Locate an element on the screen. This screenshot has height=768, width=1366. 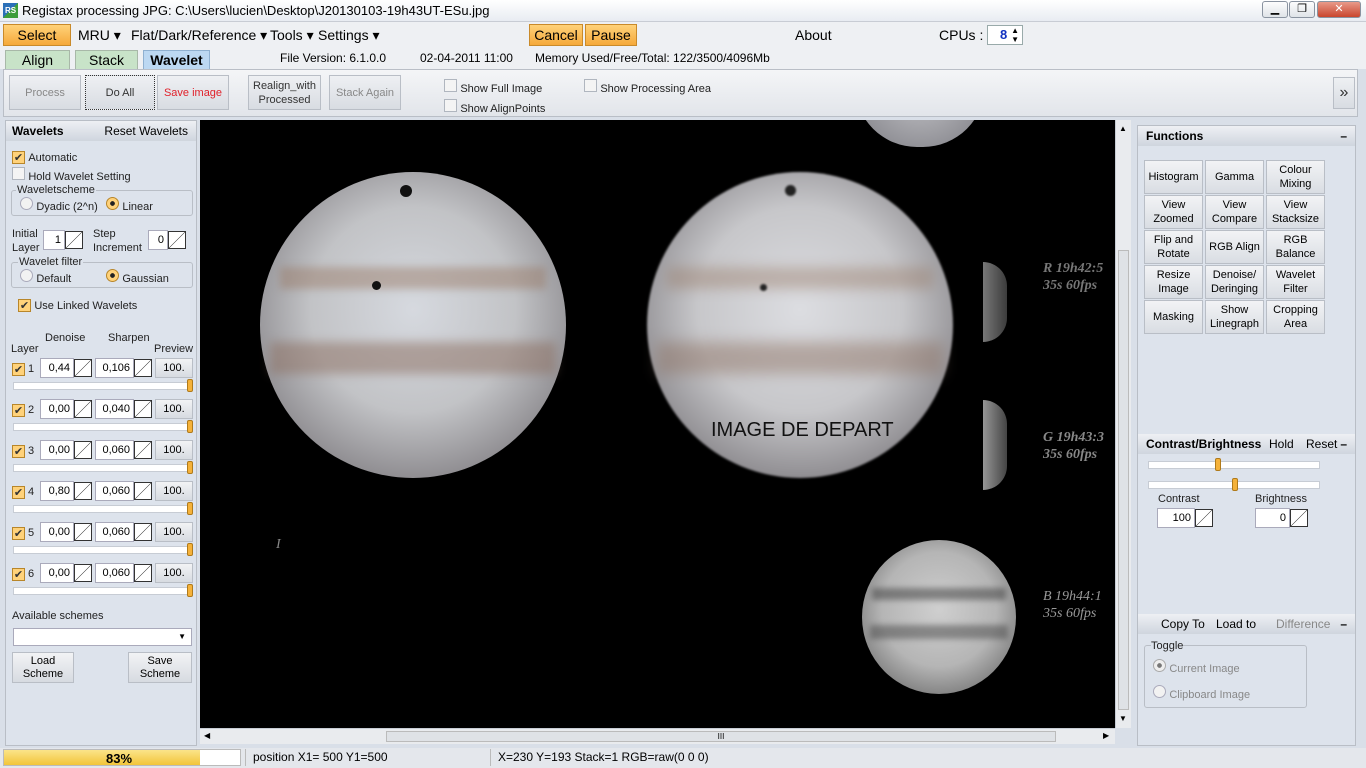
vertical-scrollbar: ▲ ▼ is located at coordinates (1123, 424).